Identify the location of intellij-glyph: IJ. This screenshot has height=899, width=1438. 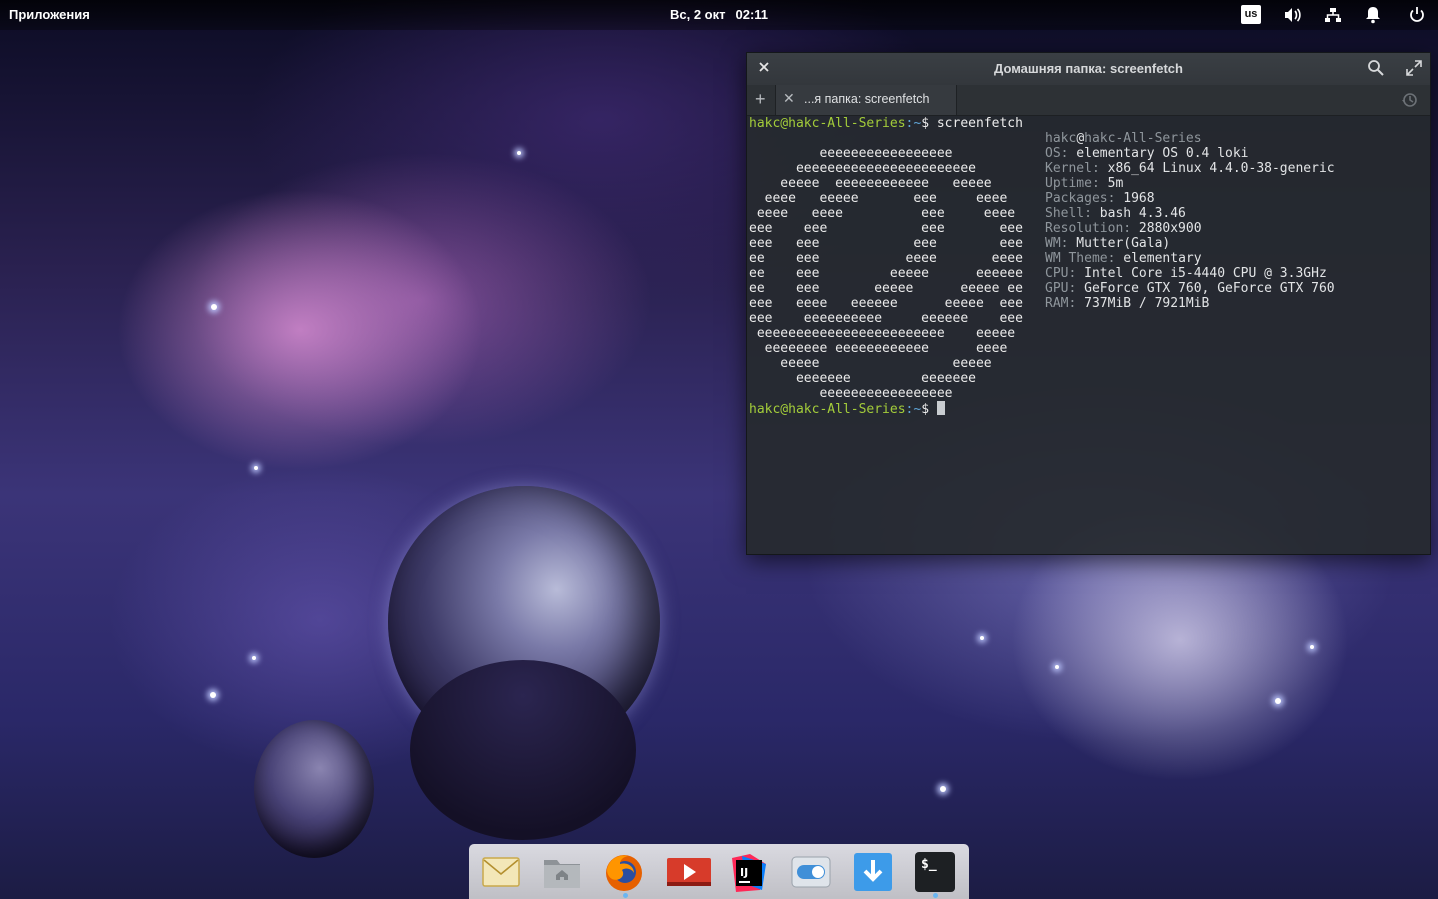
(744, 872).